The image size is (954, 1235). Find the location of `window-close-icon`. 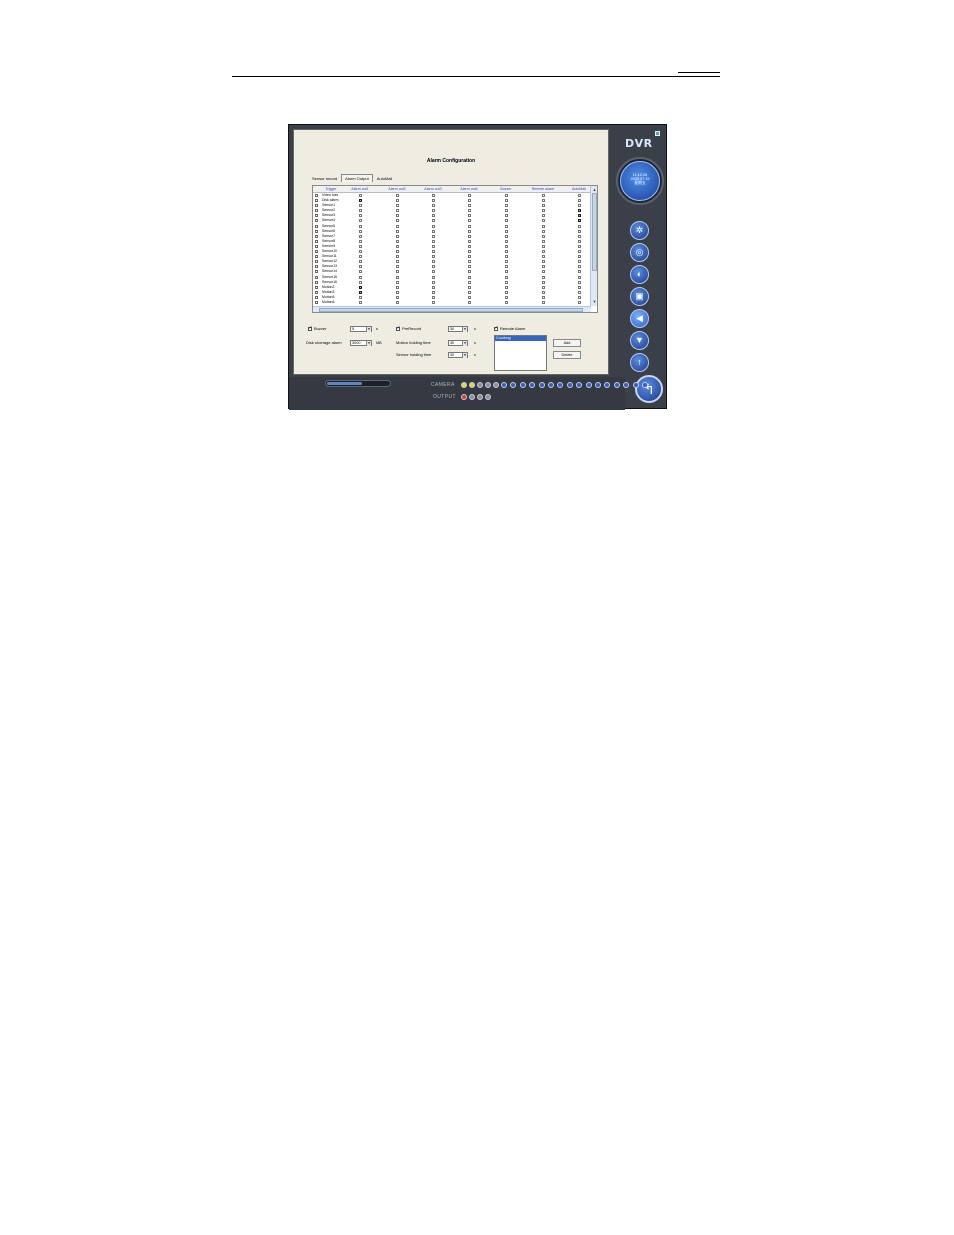

window-close-icon is located at coordinates (657, 133).